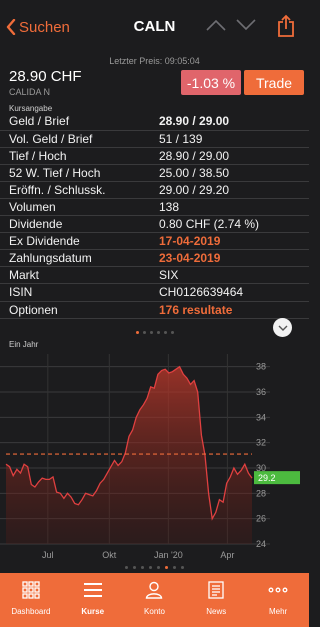  What do you see at coordinates (229, 173) in the screenshot?
I see `info-value: 25.00 / 38.50` at bounding box center [229, 173].